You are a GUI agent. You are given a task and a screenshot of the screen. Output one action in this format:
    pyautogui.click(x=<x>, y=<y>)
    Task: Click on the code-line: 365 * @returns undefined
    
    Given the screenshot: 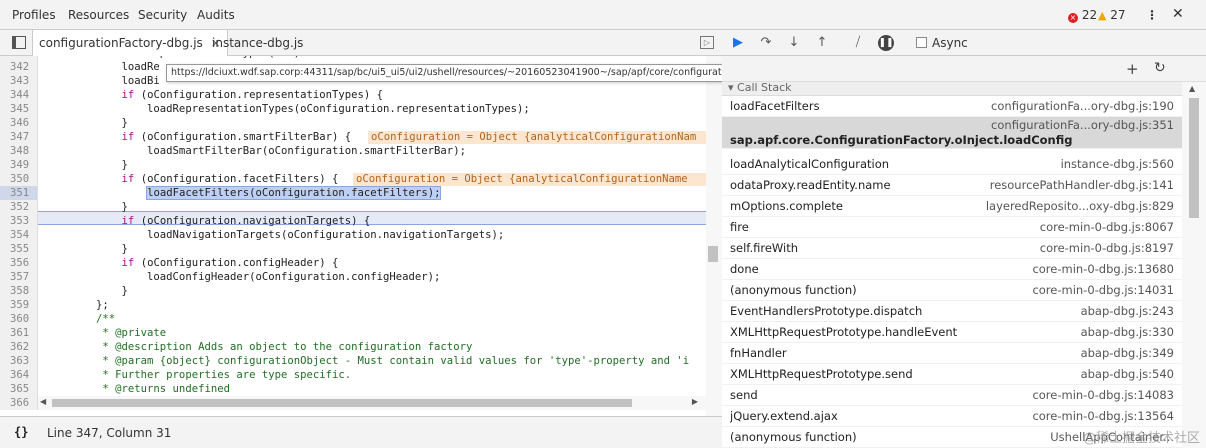 What is the action you would take?
    pyautogui.click(x=354, y=389)
    